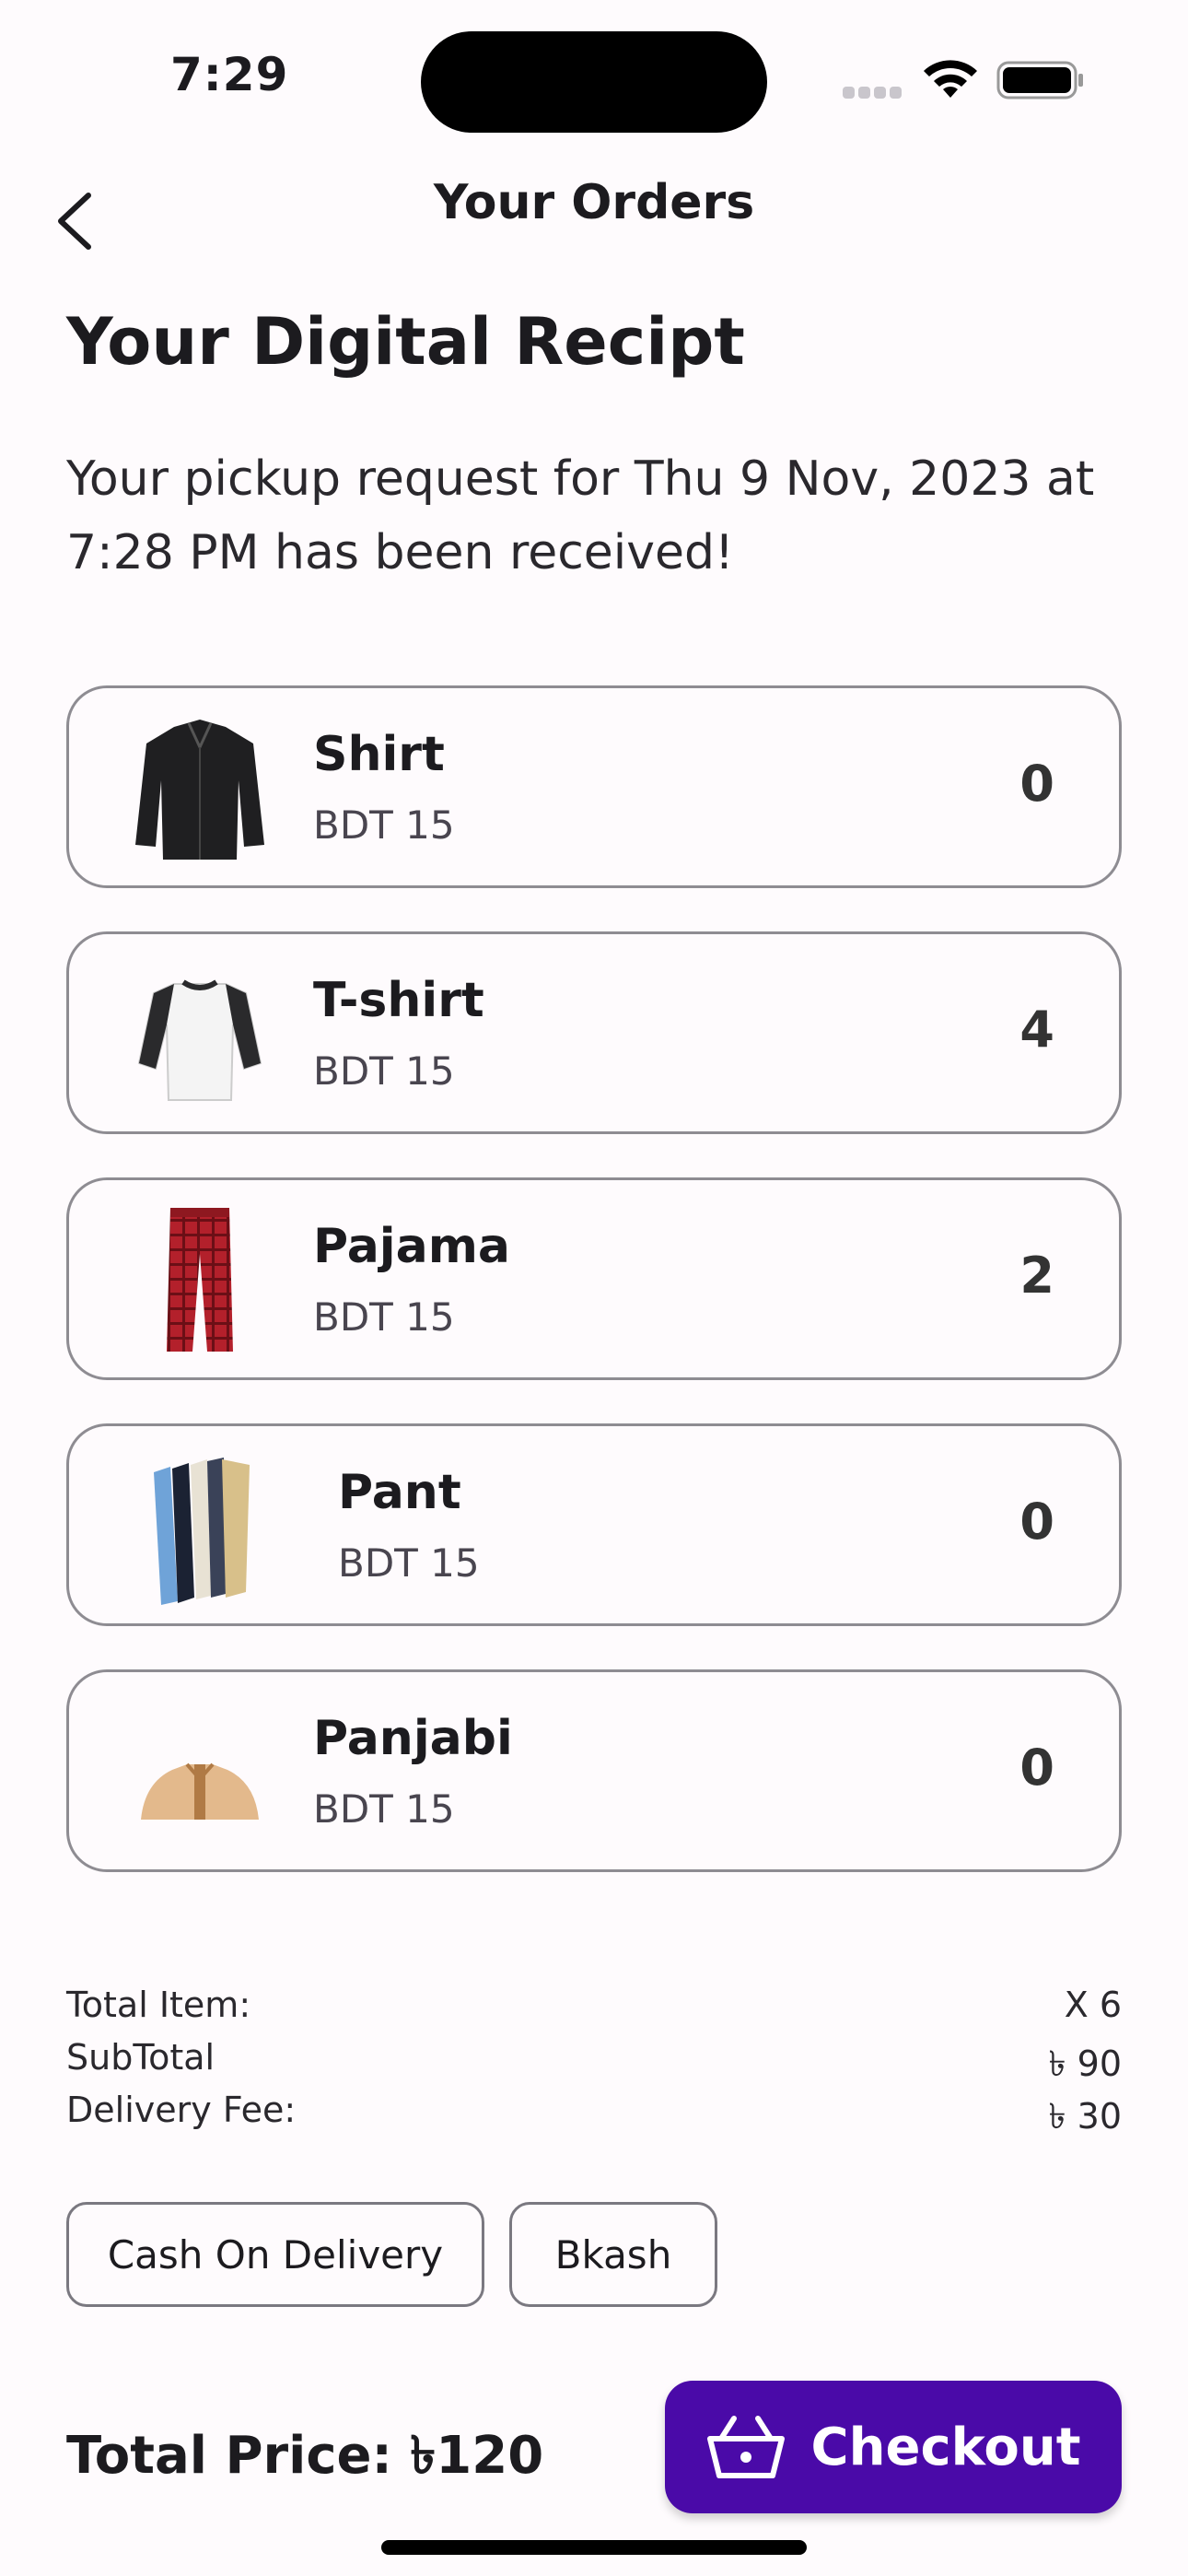  I want to click on pant-icon, so click(202, 1531).